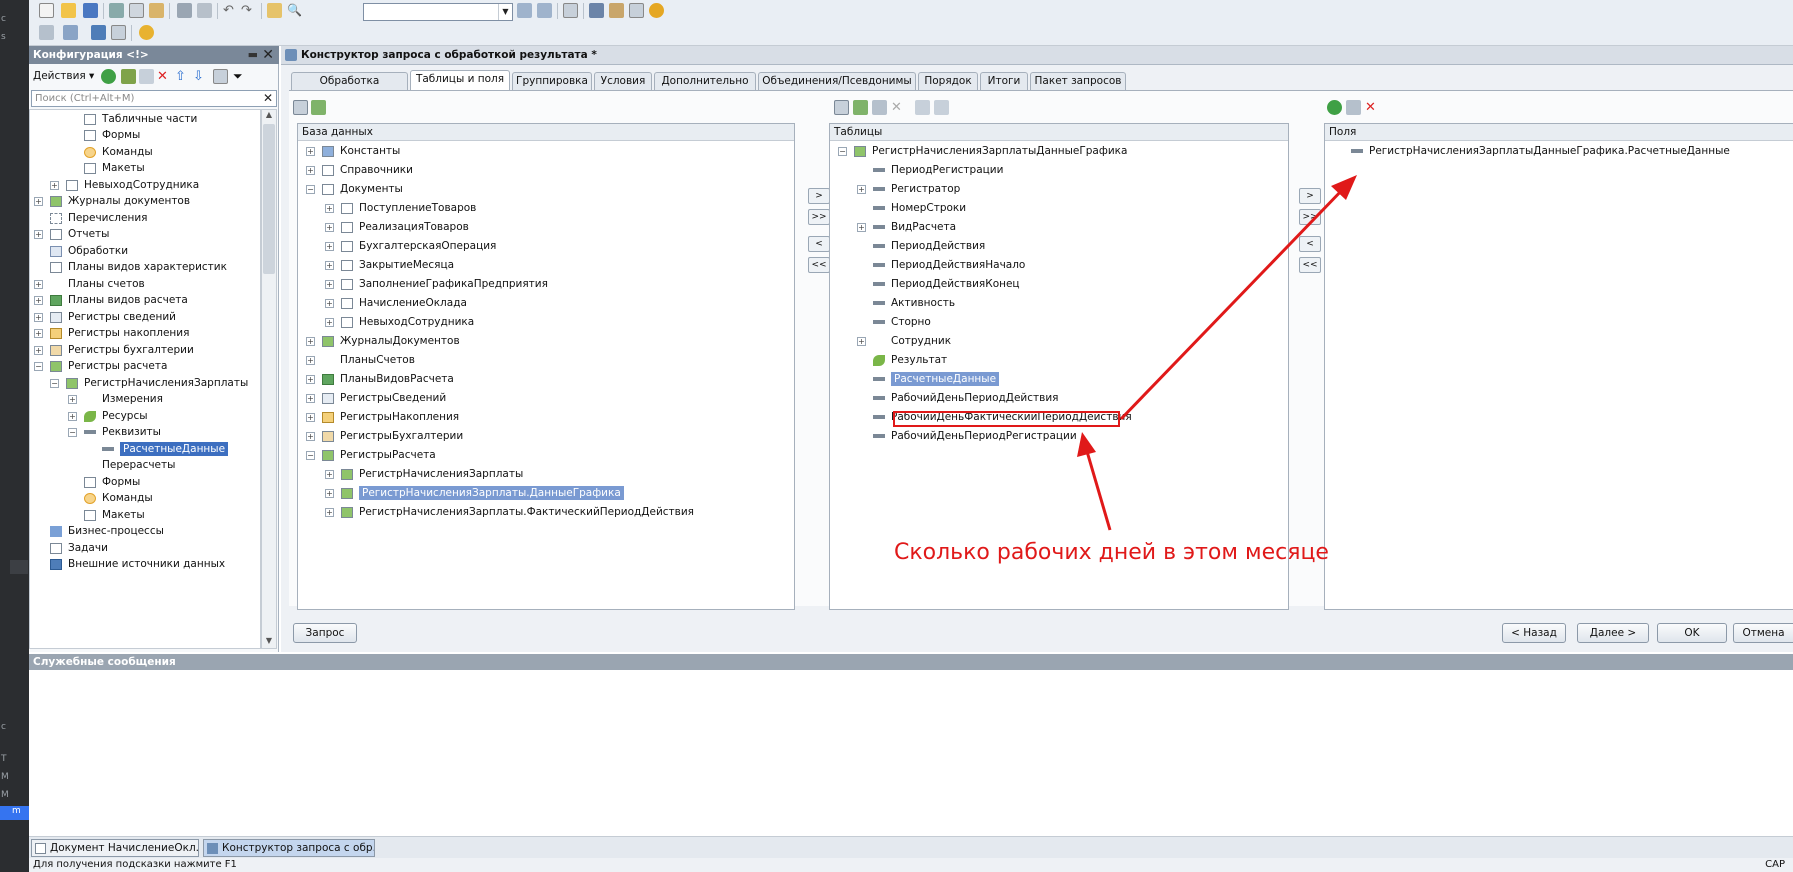 The width and height of the screenshot is (1793, 872). What do you see at coordinates (349, 88) in the screenshot?
I see `tab-result-processing: Обработка результата` at bounding box center [349, 88].